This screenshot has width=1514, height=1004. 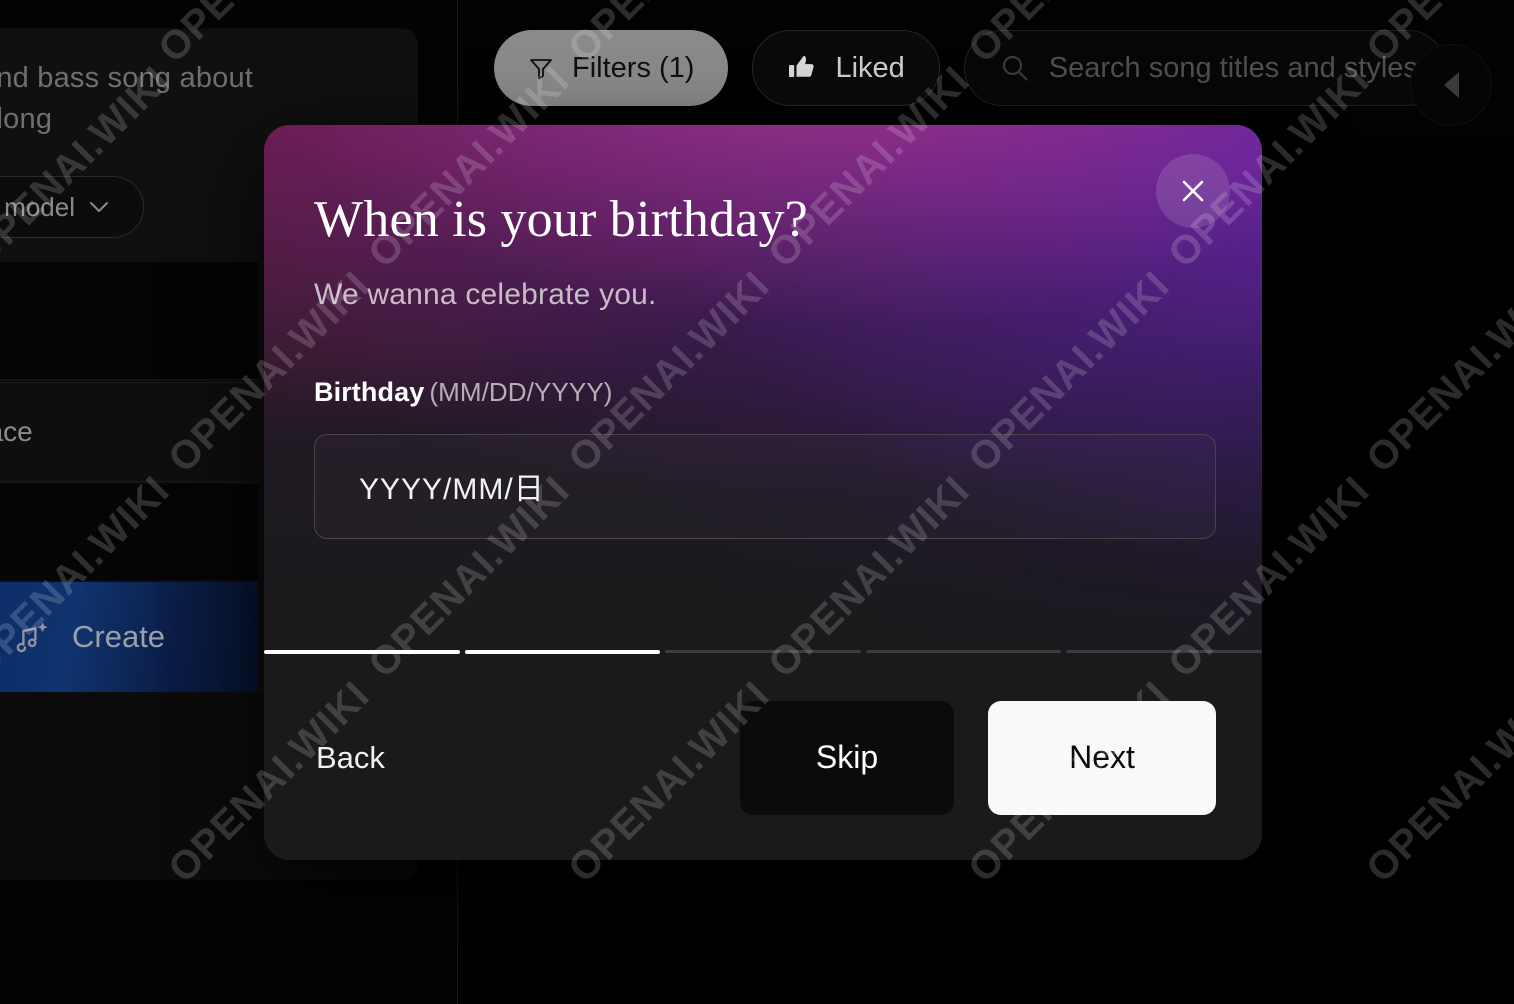 What do you see at coordinates (541, 69) in the screenshot?
I see `funnel-icon` at bounding box center [541, 69].